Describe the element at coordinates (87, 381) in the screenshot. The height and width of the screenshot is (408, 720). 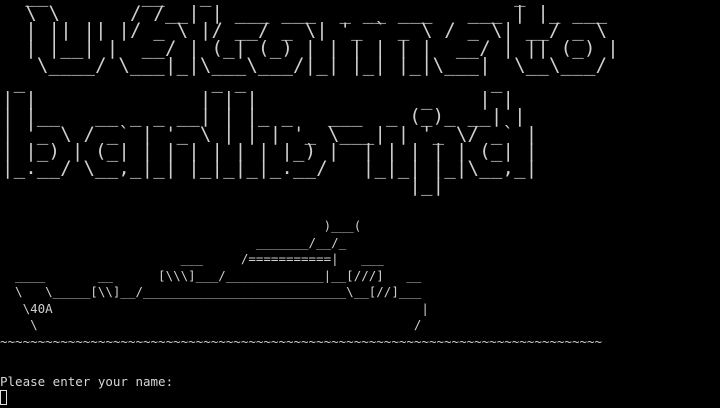
I see `name-prompt: Please enter your name:` at that location.